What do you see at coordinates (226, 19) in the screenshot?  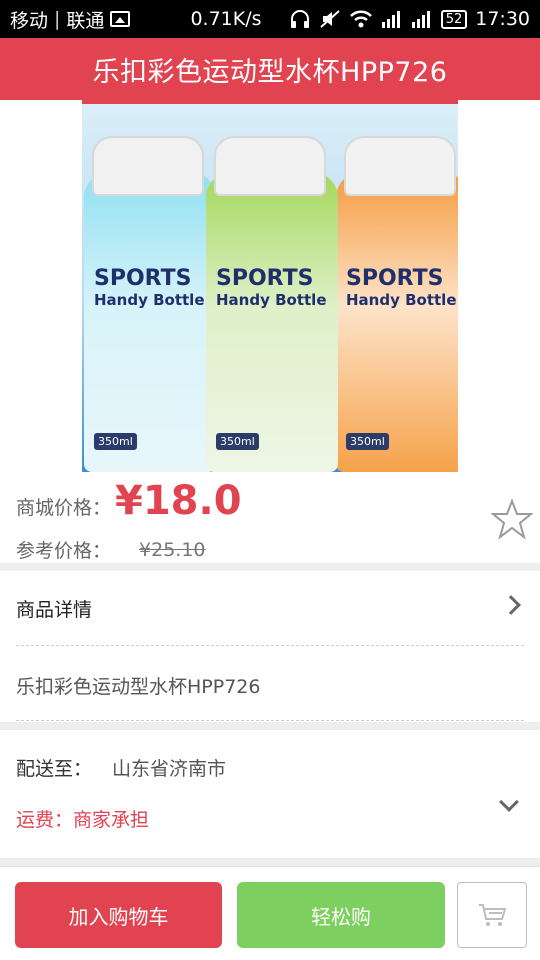 I see `network-speed: 0.71K/s` at bounding box center [226, 19].